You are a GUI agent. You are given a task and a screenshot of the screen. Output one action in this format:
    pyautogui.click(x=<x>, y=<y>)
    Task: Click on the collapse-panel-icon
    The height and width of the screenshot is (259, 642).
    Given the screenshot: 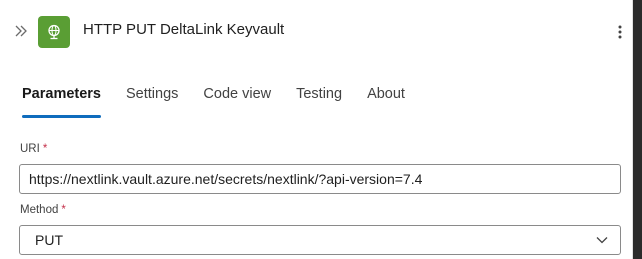 What is the action you would take?
    pyautogui.click(x=21, y=31)
    